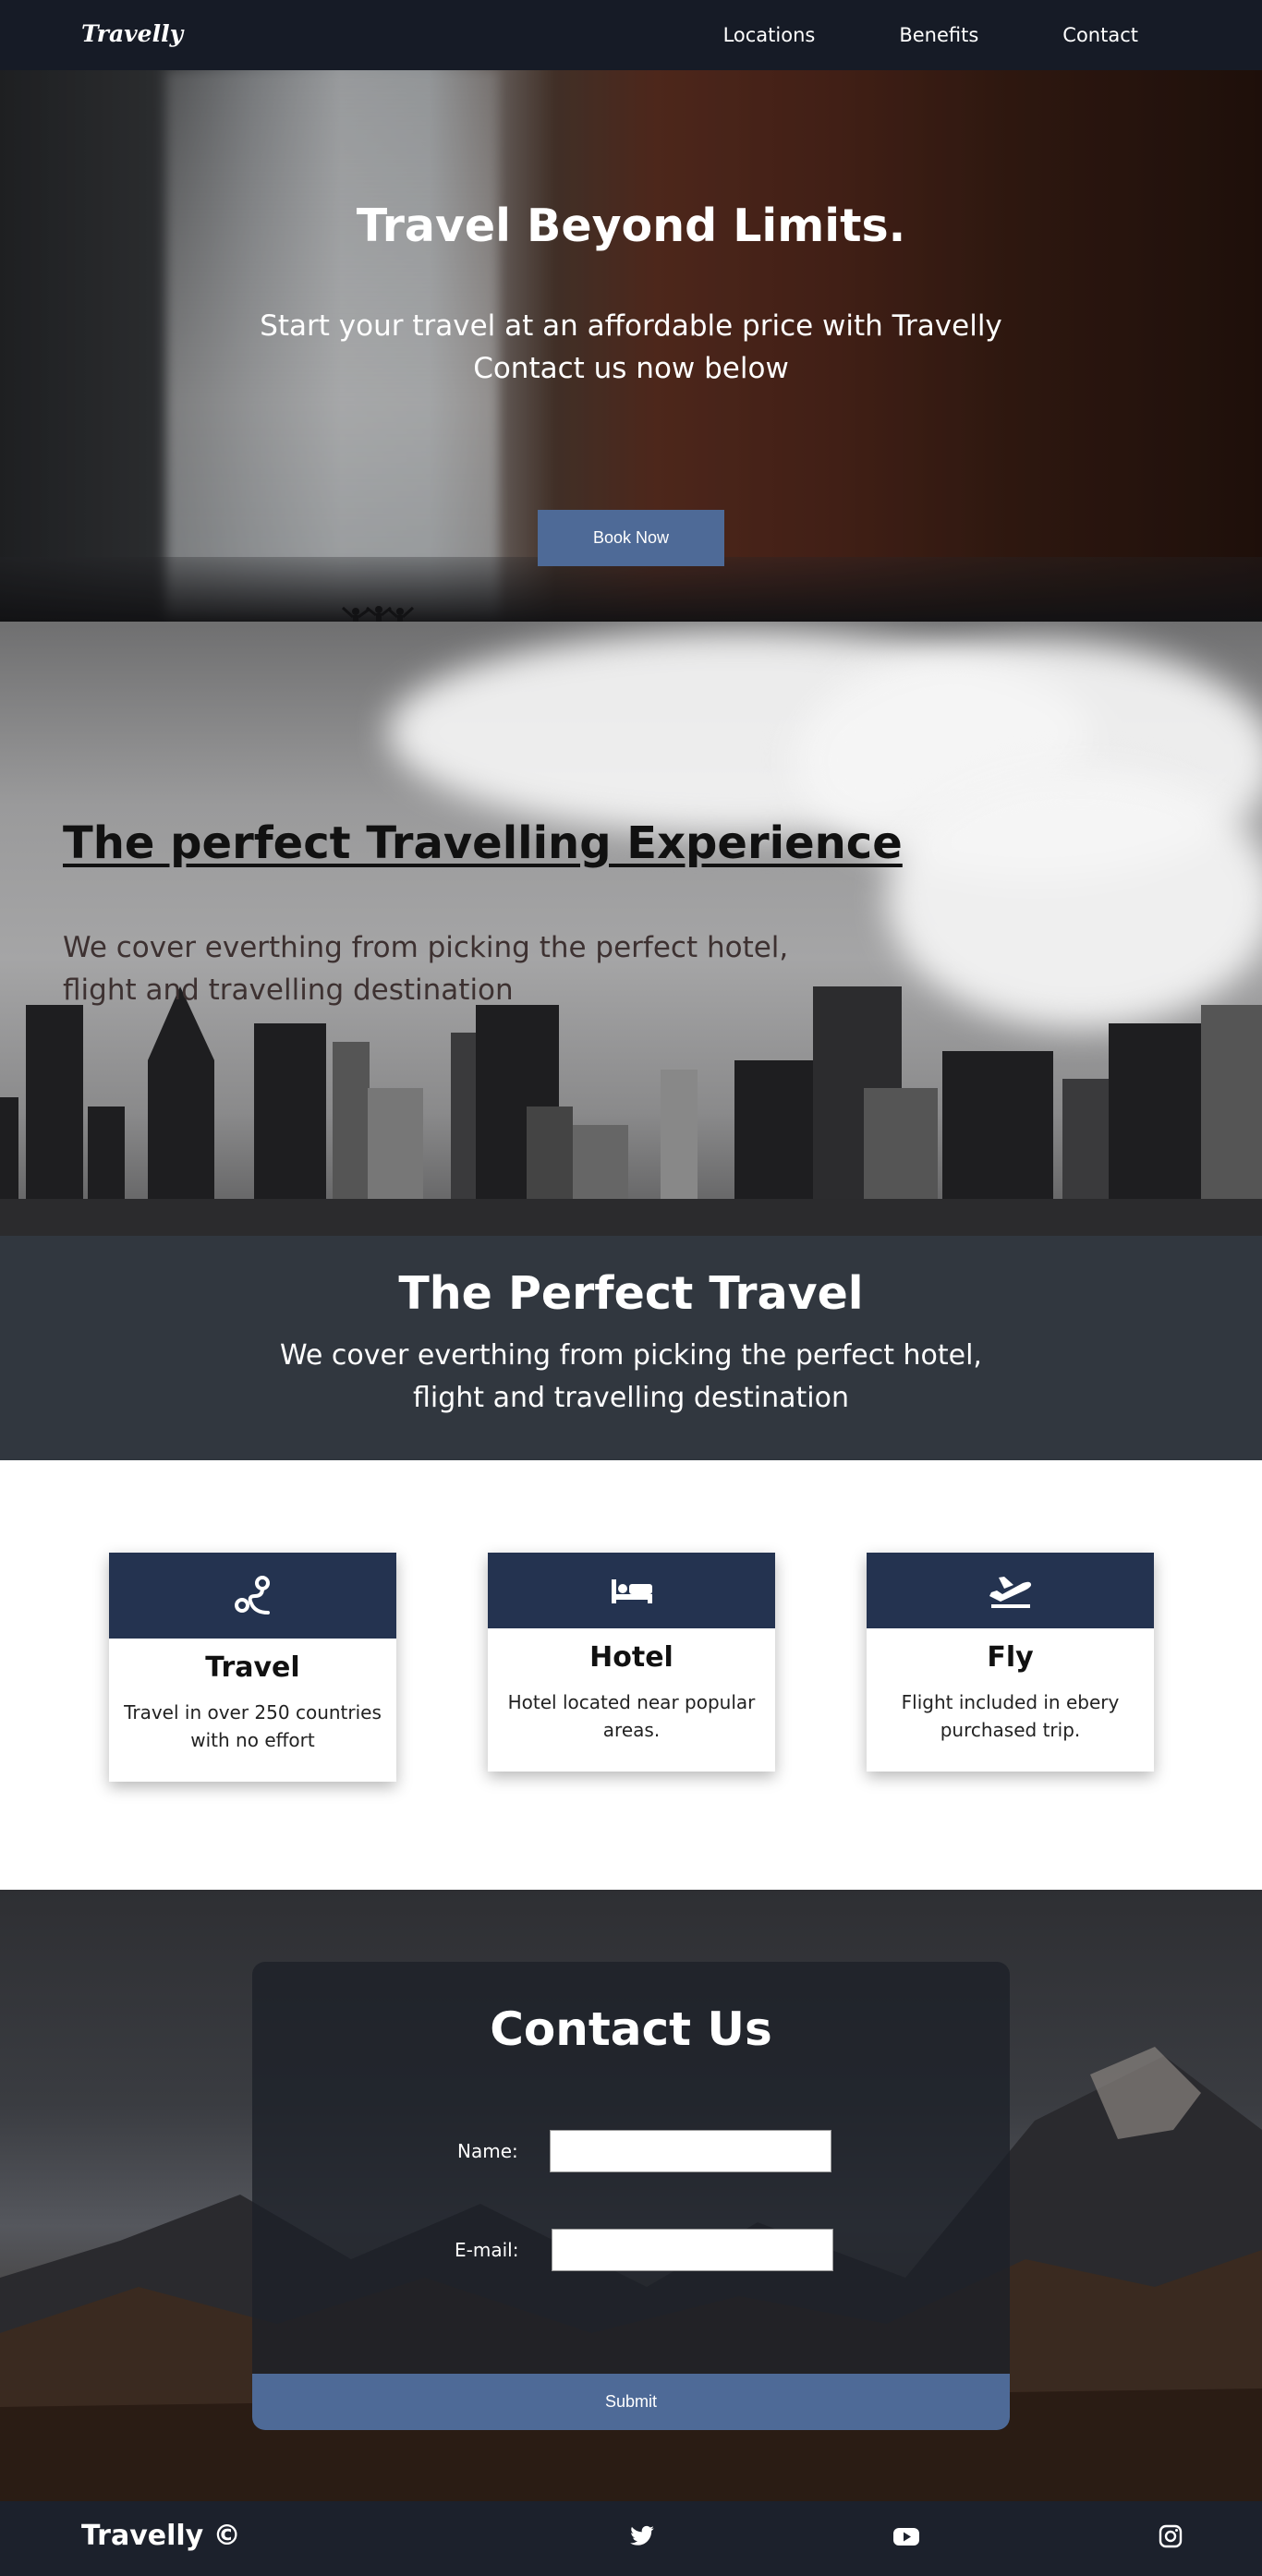 The image size is (1262, 2576). What do you see at coordinates (631, 1657) in the screenshot?
I see `feature-title-hotel: Hotel` at bounding box center [631, 1657].